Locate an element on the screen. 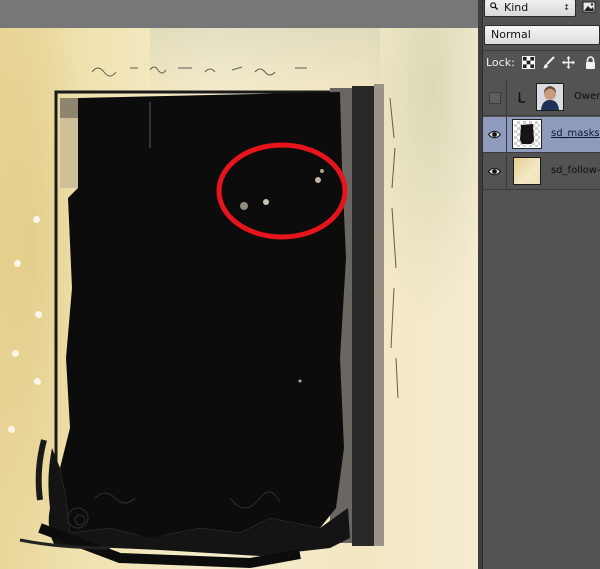 This screenshot has height=569, width=600. search-icon is located at coordinates (494, 6).